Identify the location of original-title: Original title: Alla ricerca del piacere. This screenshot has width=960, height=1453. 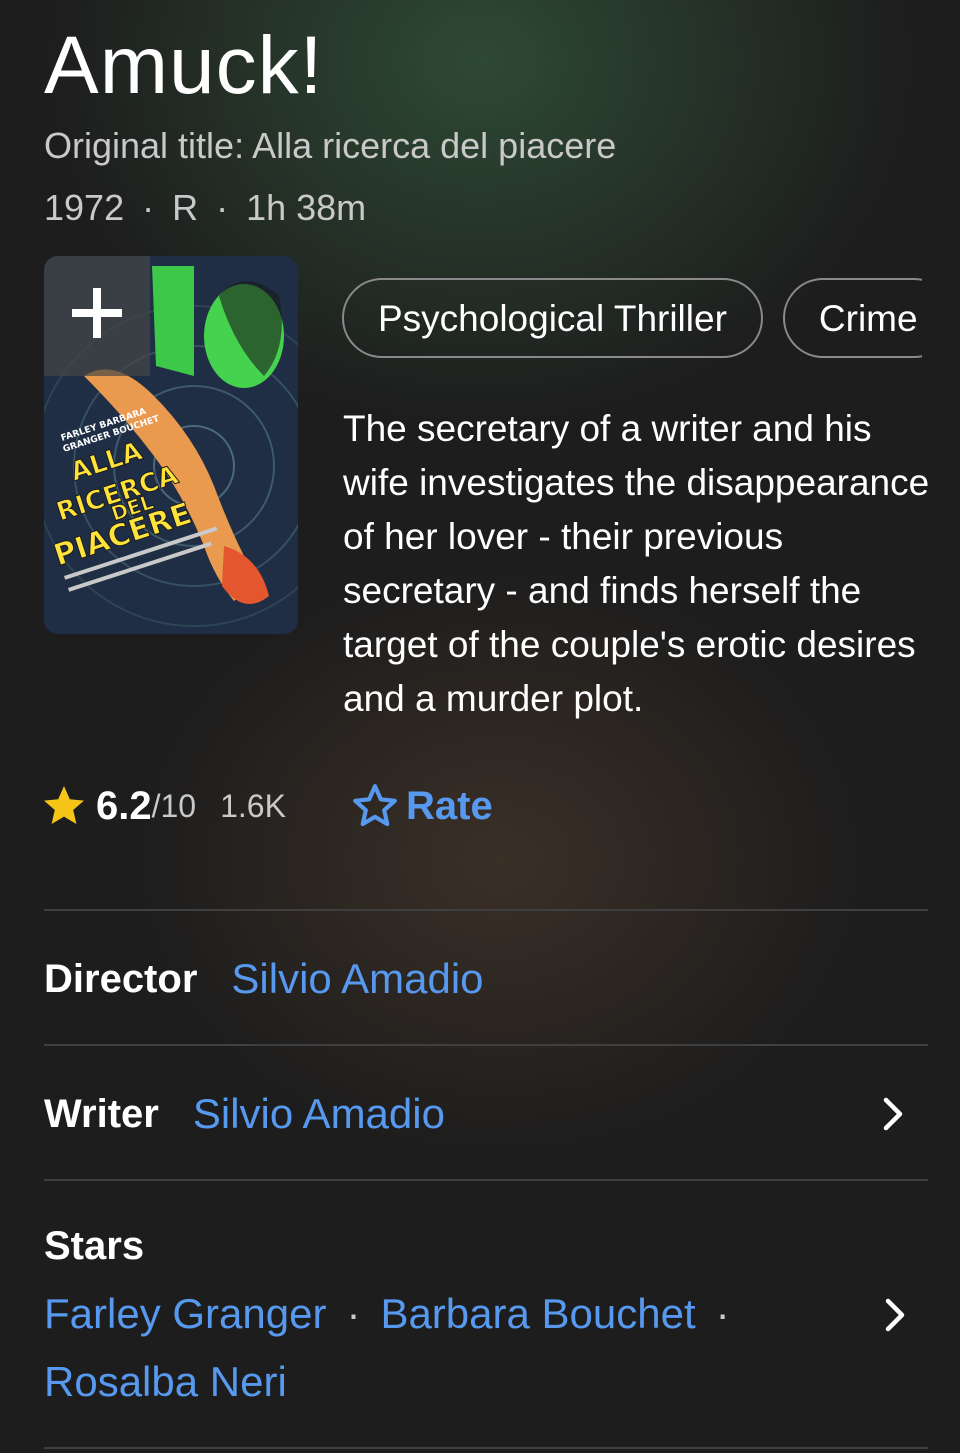
(330, 145).